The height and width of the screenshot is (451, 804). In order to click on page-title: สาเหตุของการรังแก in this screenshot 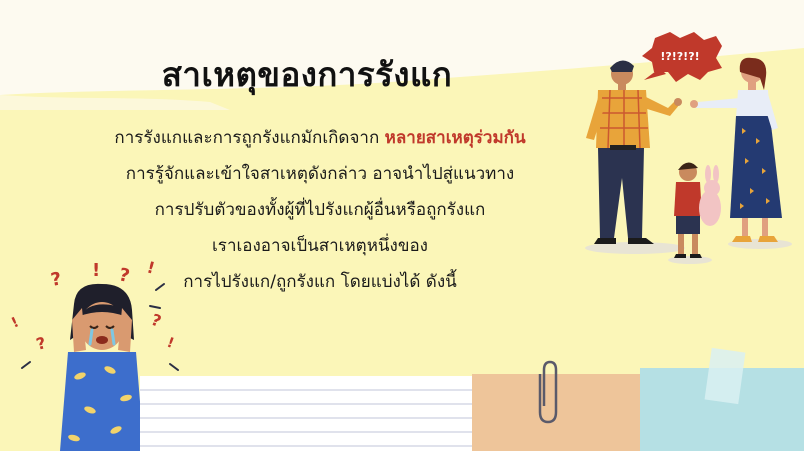, I will do `click(307, 74)`.